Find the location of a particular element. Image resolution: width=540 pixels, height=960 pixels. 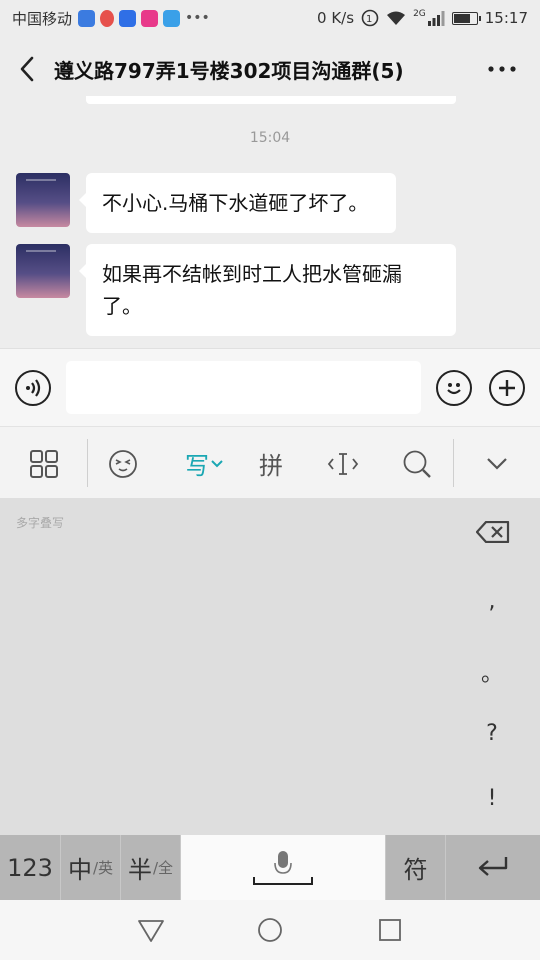

ime-cursor-button is located at coordinates (343, 463).